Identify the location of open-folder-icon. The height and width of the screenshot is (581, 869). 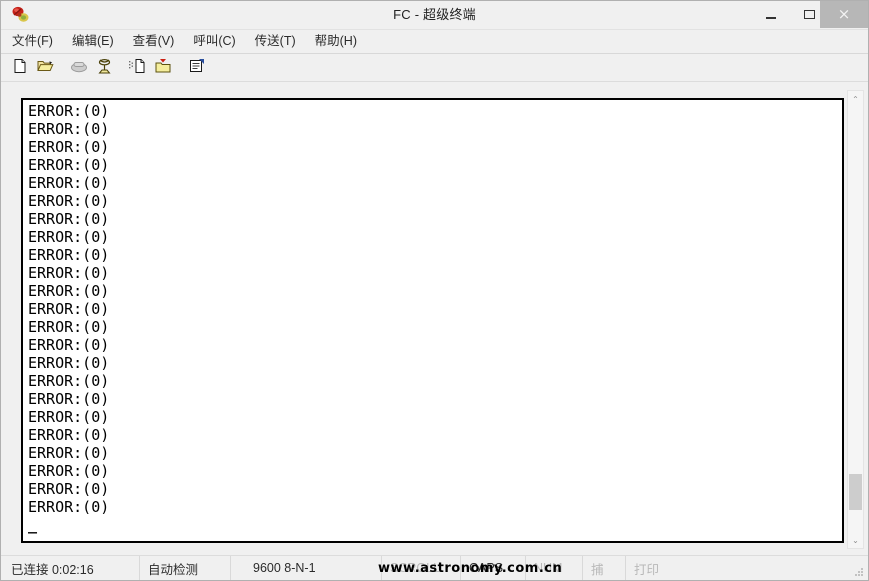
(45, 67).